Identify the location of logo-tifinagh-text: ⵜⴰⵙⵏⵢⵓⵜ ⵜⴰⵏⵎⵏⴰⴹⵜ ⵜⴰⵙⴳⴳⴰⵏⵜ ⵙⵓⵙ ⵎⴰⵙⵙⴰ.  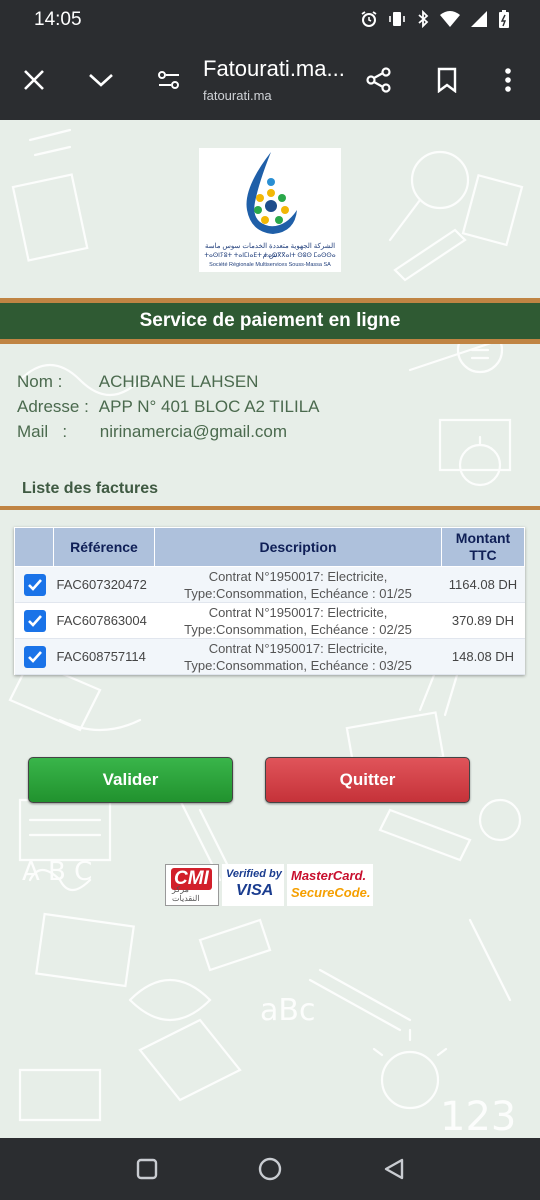
(270, 256).